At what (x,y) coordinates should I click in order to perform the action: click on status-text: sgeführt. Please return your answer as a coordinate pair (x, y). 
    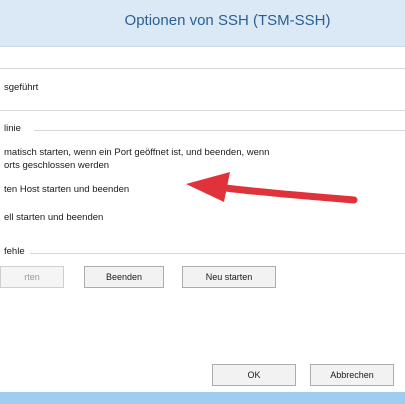
    Looking at the image, I should click on (21, 87).